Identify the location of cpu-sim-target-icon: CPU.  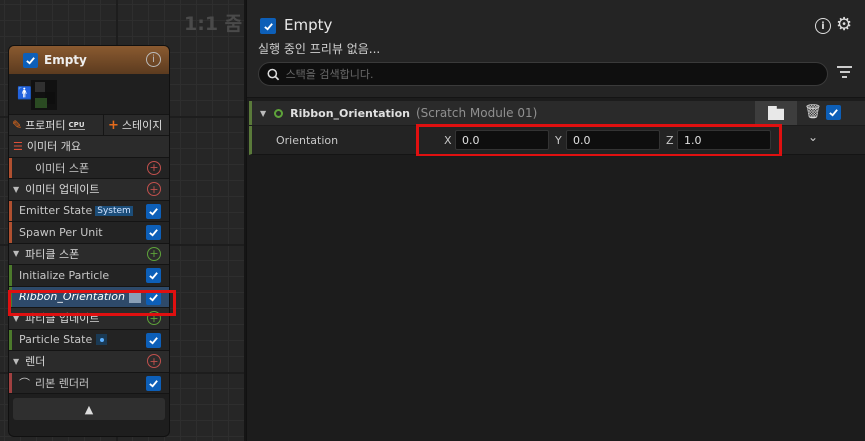
(76, 125).